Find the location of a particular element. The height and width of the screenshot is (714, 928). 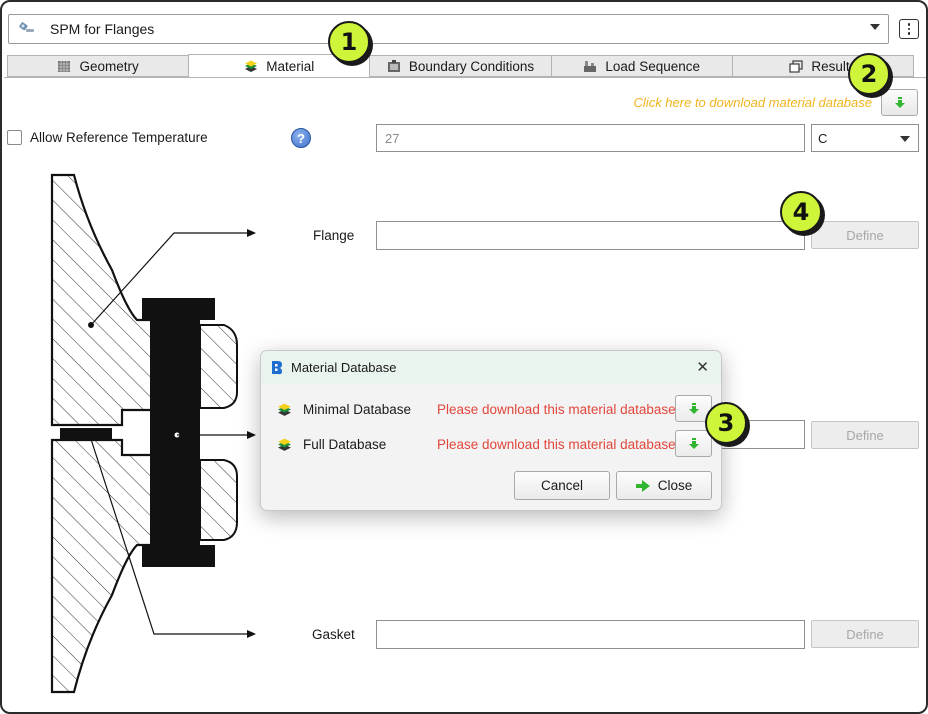

callout-4: 4 is located at coordinates (801, 212).